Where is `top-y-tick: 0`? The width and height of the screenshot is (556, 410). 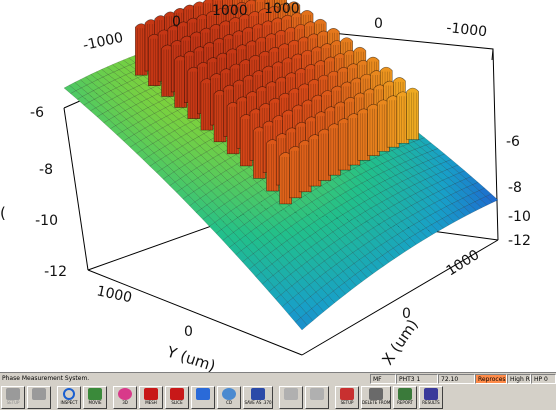
top-y-tick: 0 is located at coordinates (176, 22).